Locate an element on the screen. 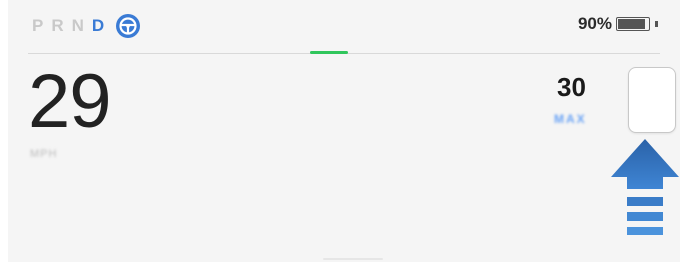 This screenshot has width=690, height=268. speed-unit: MPH is located at coordinates (44, 154).